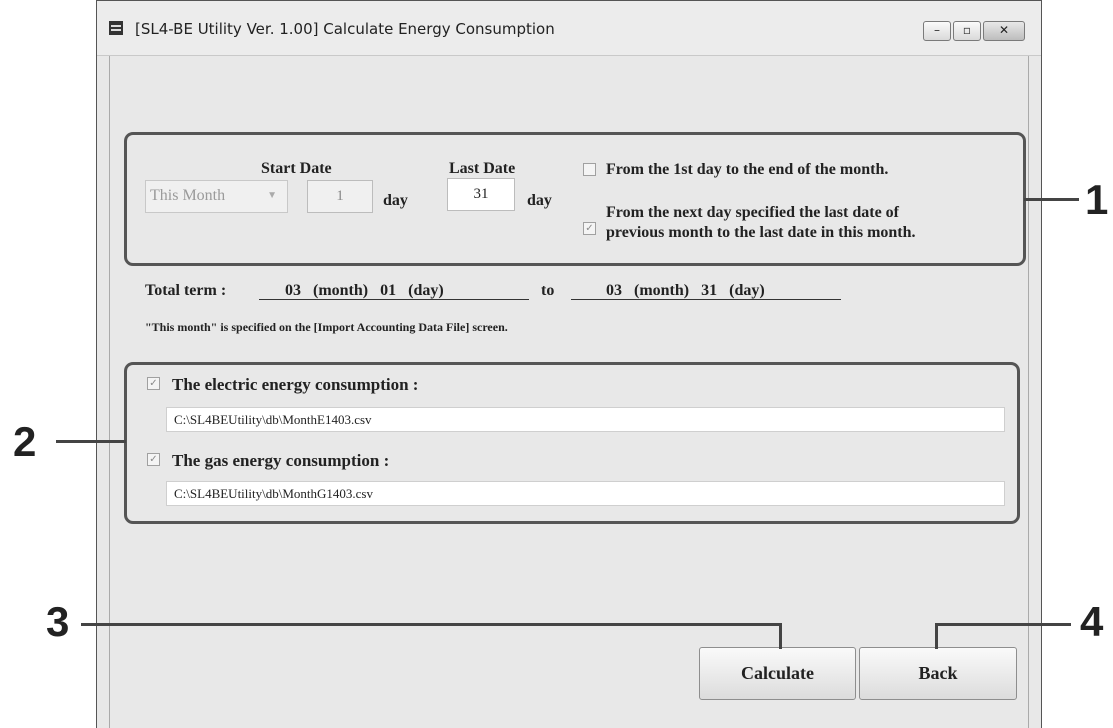 The width and height of the screenshot is (1113, 728). Describe the element at coordinates (936, 636) in the screenshot. I see `callout-4-drop` at that location.